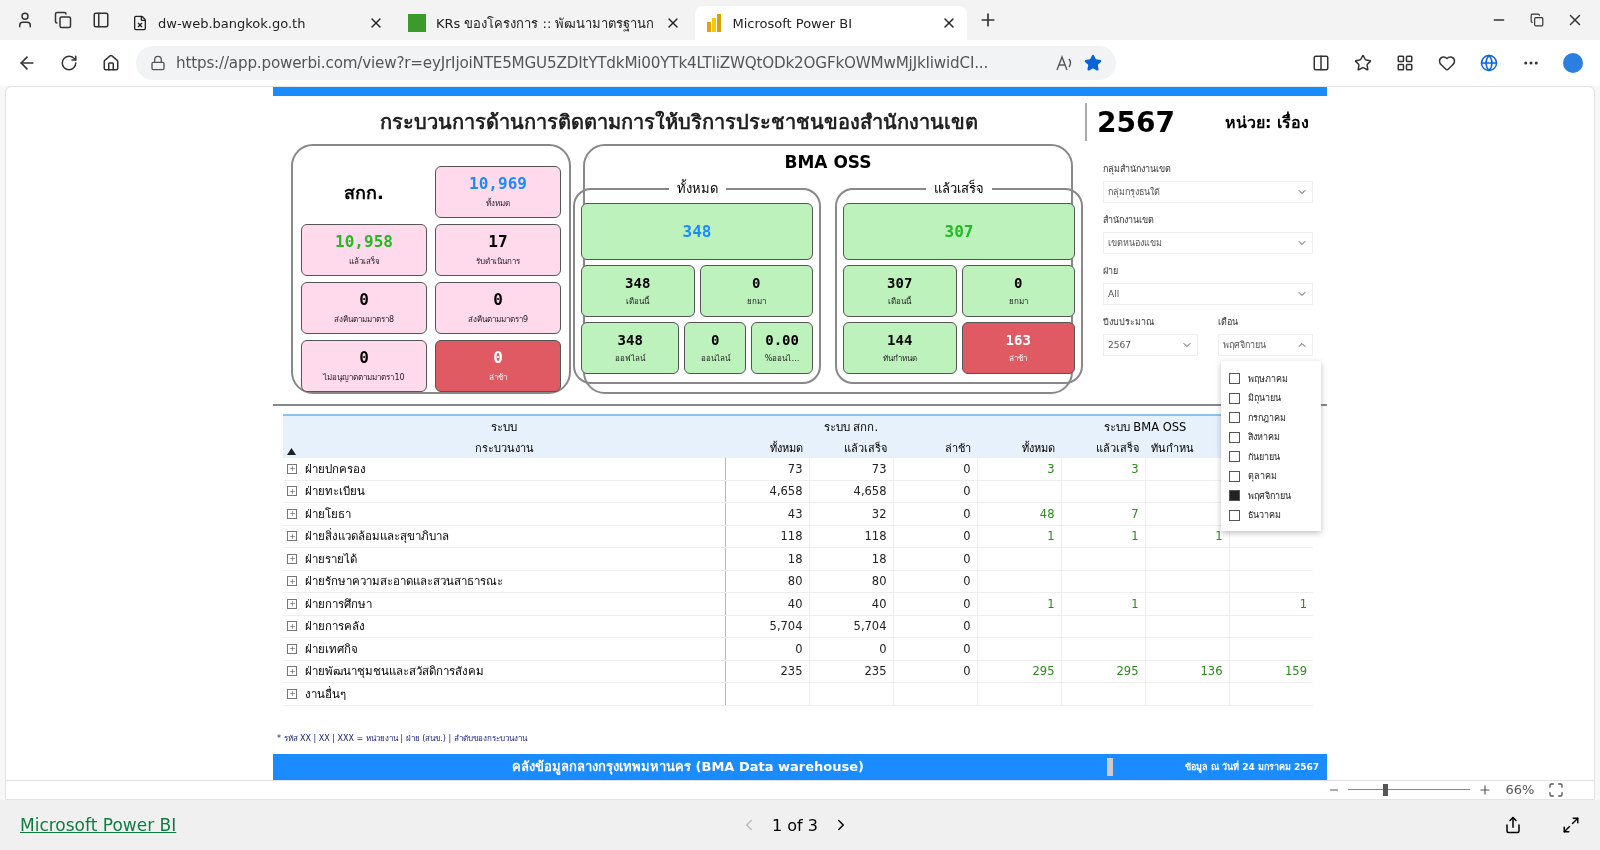 The image size is (1600, 850). What do you see at coordinates (851, 426) in the screenshot?
I see `column-group-header: ระบบ สกก.` at bounding box center [851, 426].